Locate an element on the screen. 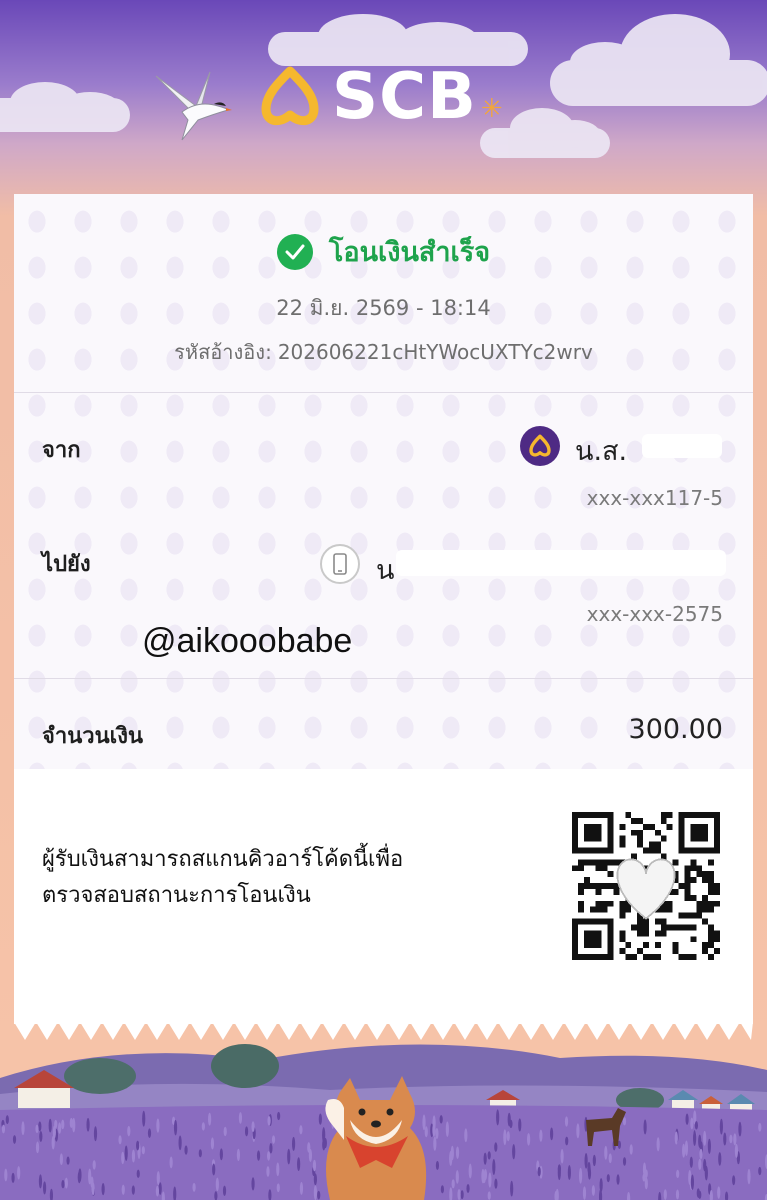  scb-logo: SCB ✳ is located at coordinates (380, 97).